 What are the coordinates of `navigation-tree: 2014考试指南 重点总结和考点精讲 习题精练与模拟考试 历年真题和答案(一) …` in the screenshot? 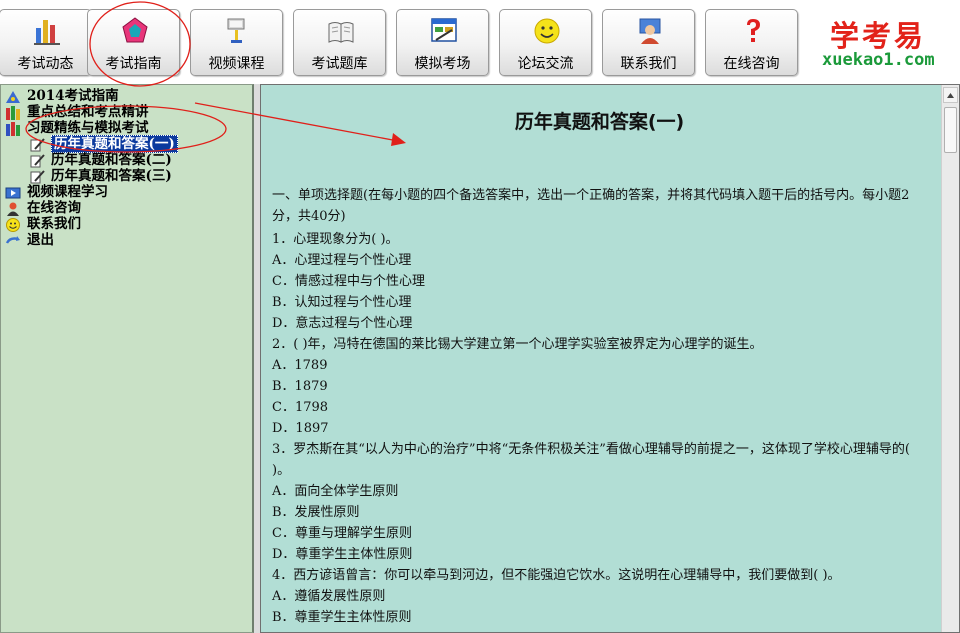 It's located at (91, 168).